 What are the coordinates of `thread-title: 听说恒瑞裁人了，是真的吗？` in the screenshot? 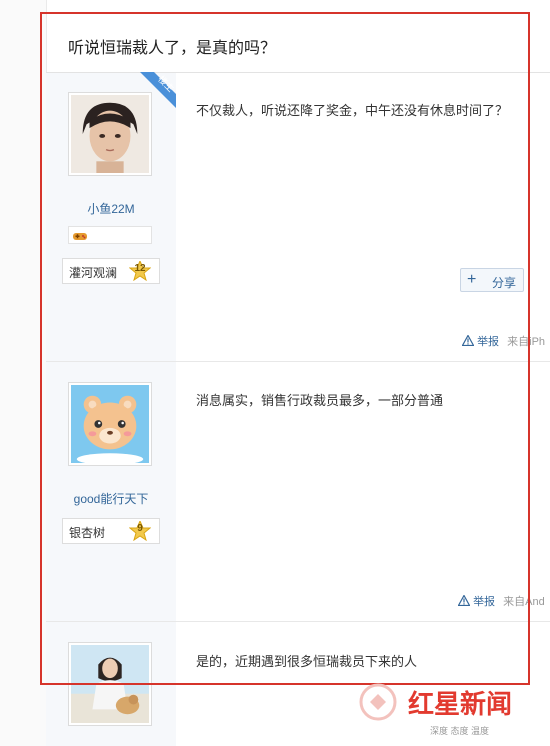 It's located at (172, 48).